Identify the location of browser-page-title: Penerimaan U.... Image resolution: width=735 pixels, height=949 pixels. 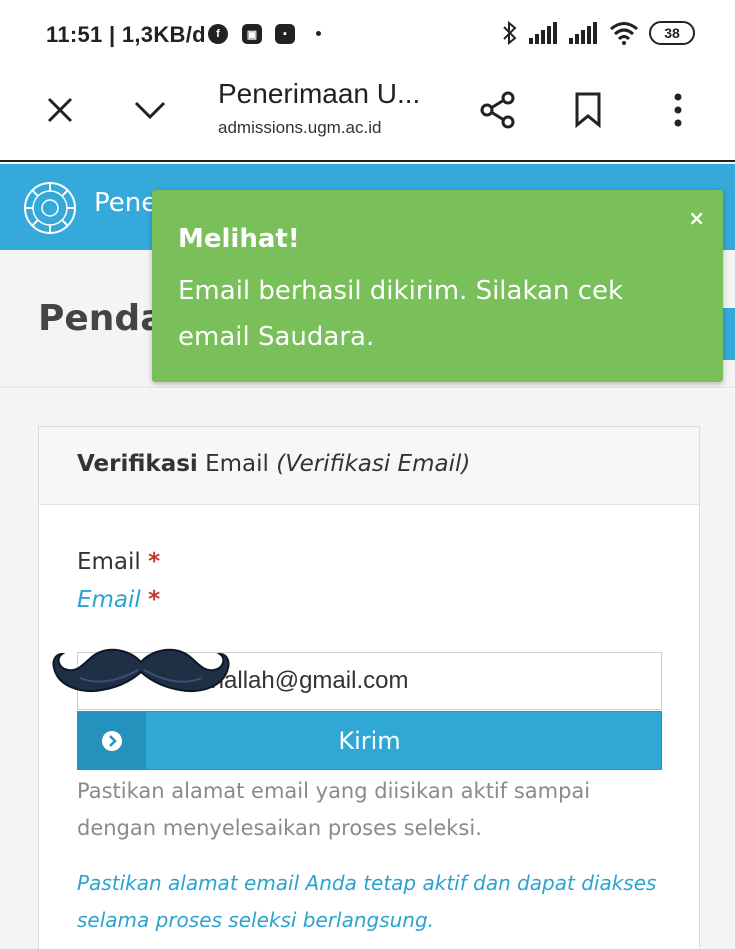
(319, 93).